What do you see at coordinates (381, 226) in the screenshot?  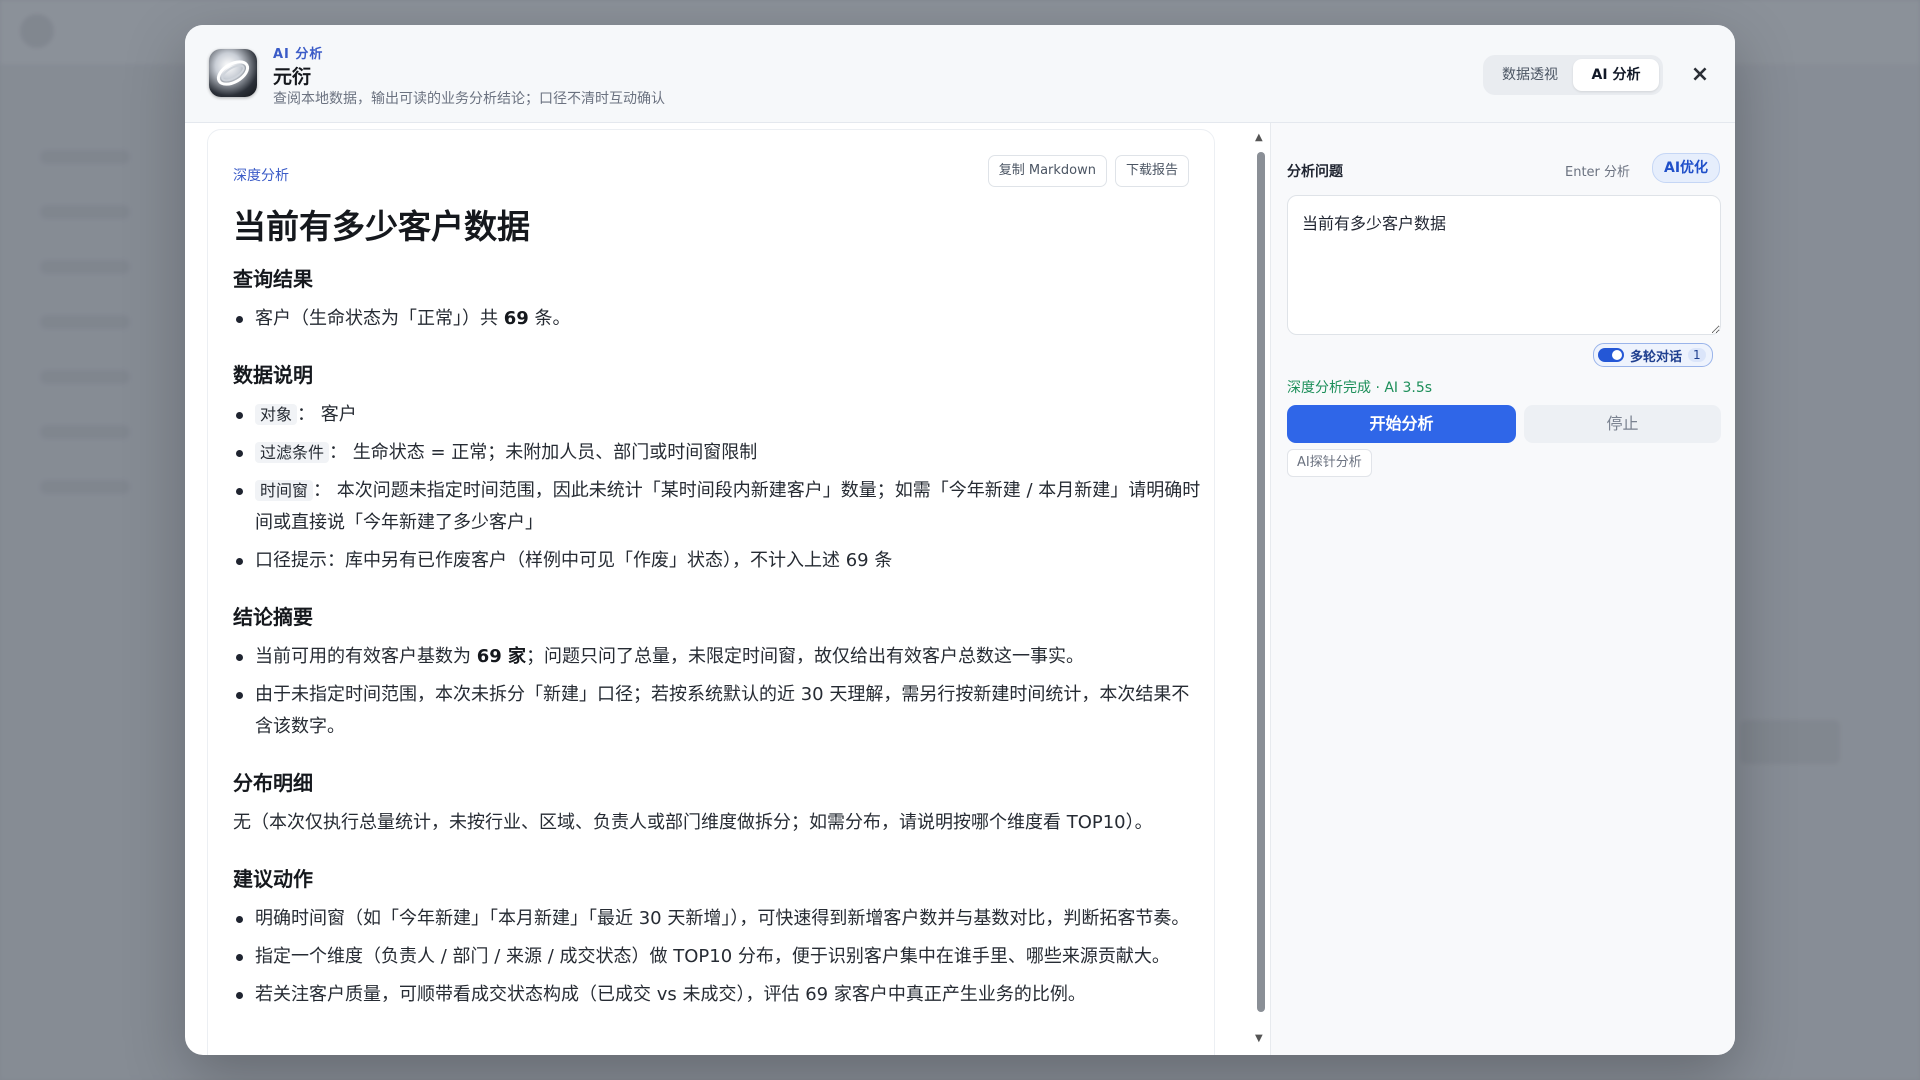 I see `report-title: 当前有多少客户数据` at bounding box center [381, 226].